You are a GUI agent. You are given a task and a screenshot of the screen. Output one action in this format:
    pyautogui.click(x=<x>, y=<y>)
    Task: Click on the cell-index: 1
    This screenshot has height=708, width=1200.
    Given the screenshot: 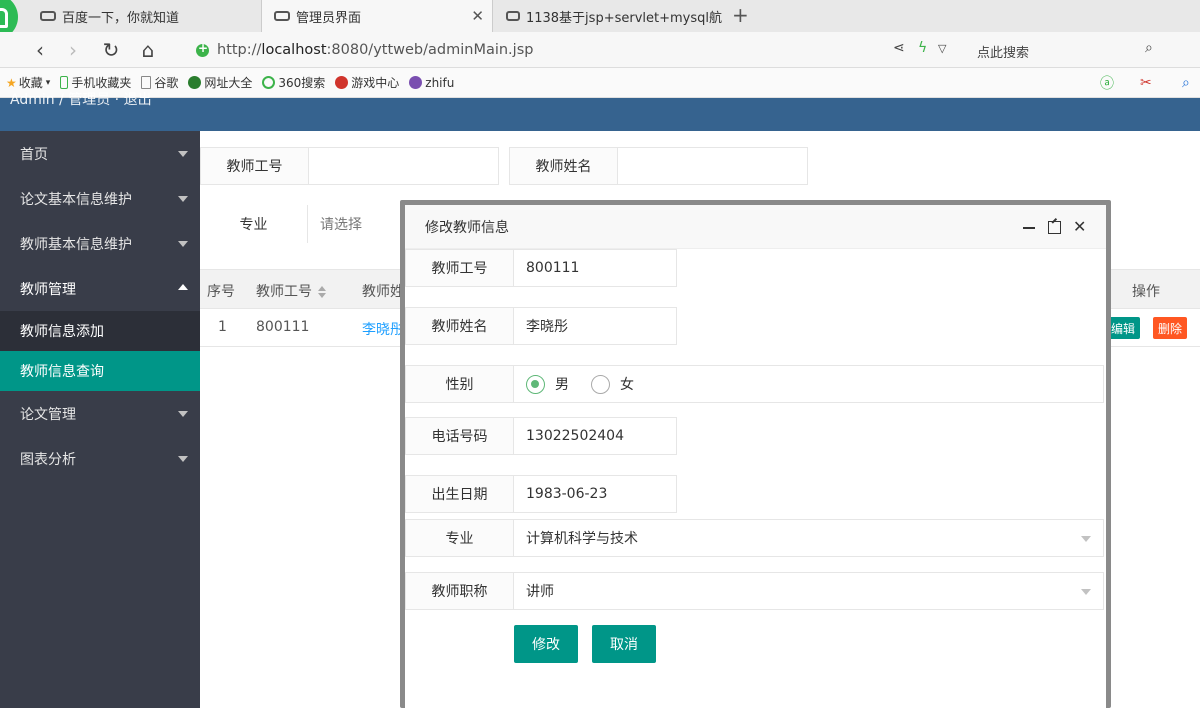 What is the action you would take?
    pyautogui.click(x=222, y=327)
    